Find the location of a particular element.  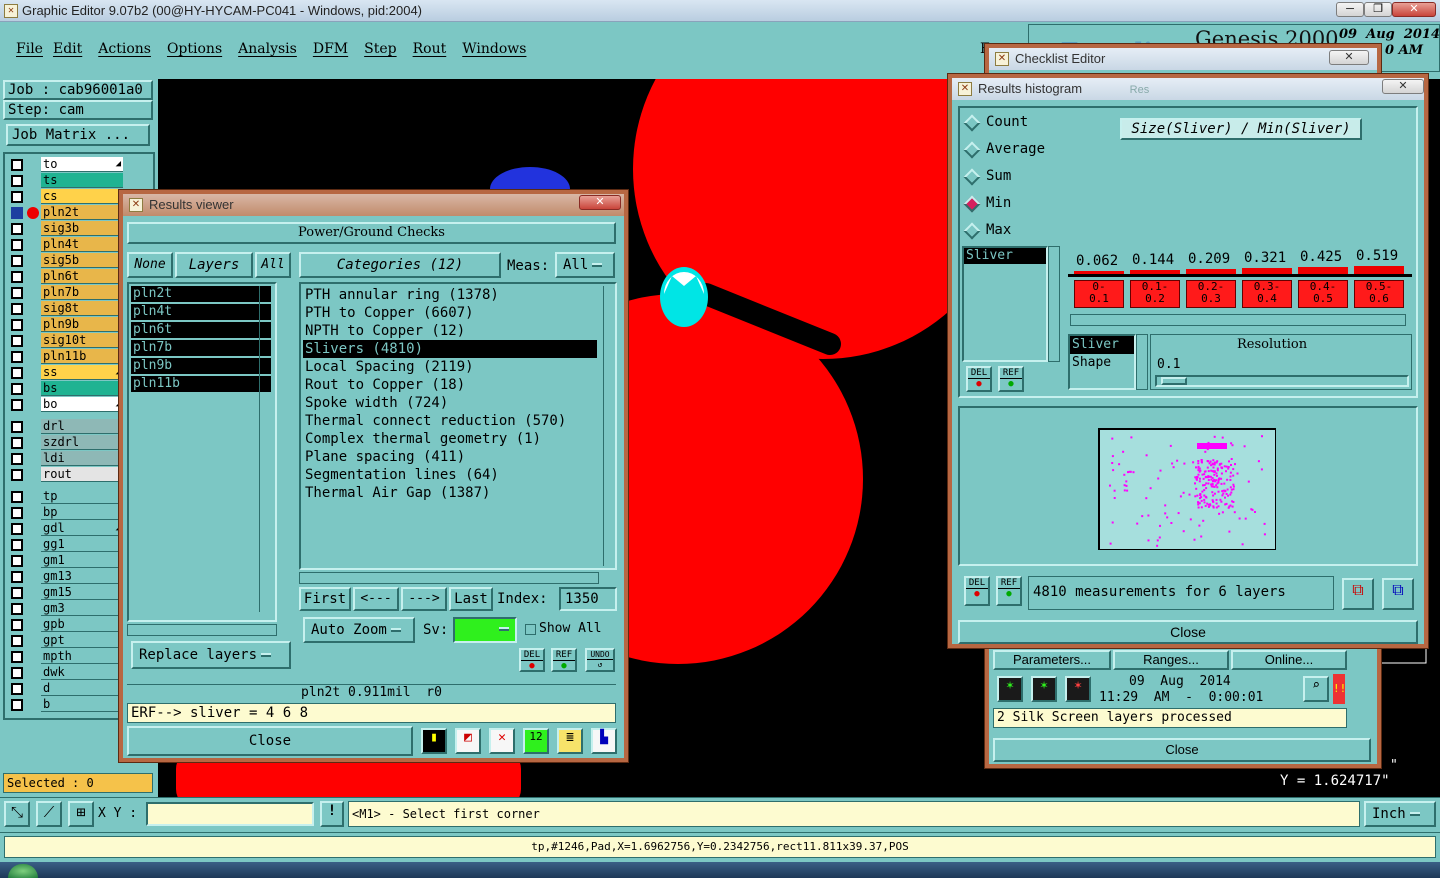

export-left-icon: ⧉ is located at coordinates (1358, 594).